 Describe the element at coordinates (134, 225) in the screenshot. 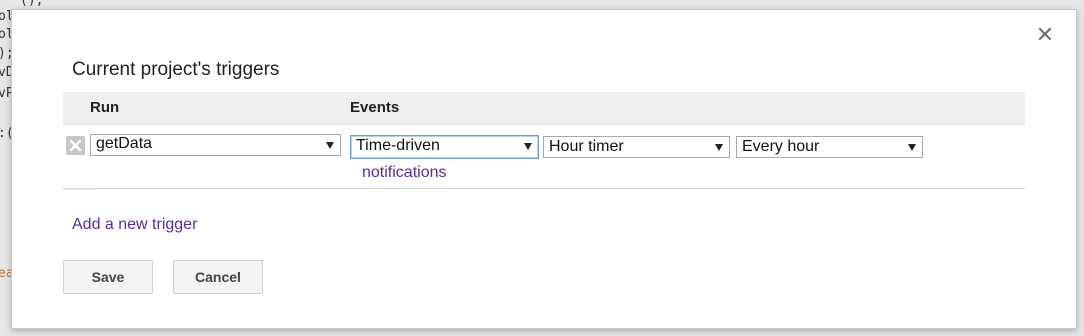

I see `add-trigger-link: Add a new trigger` at that location.